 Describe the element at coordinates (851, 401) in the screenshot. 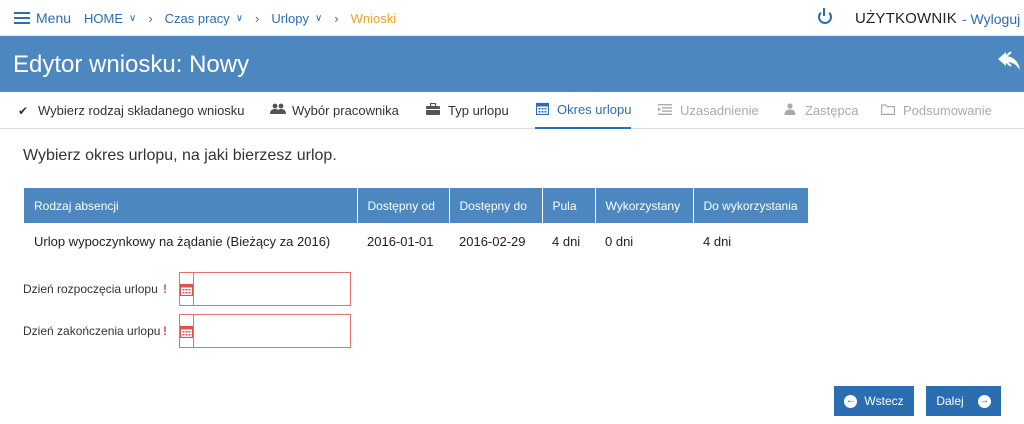

I see `arrow-left-icon: ←` at that location.